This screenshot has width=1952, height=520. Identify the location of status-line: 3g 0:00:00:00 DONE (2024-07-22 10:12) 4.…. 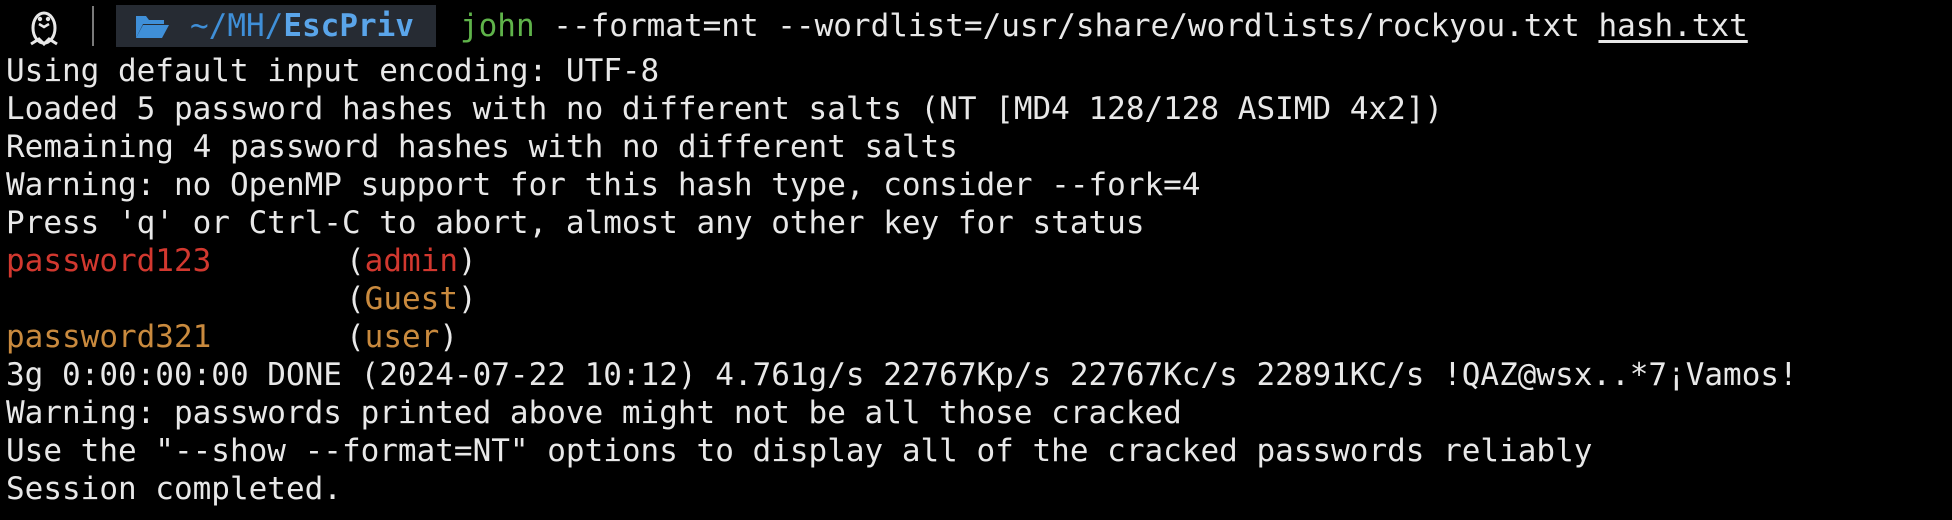
(902, 375).